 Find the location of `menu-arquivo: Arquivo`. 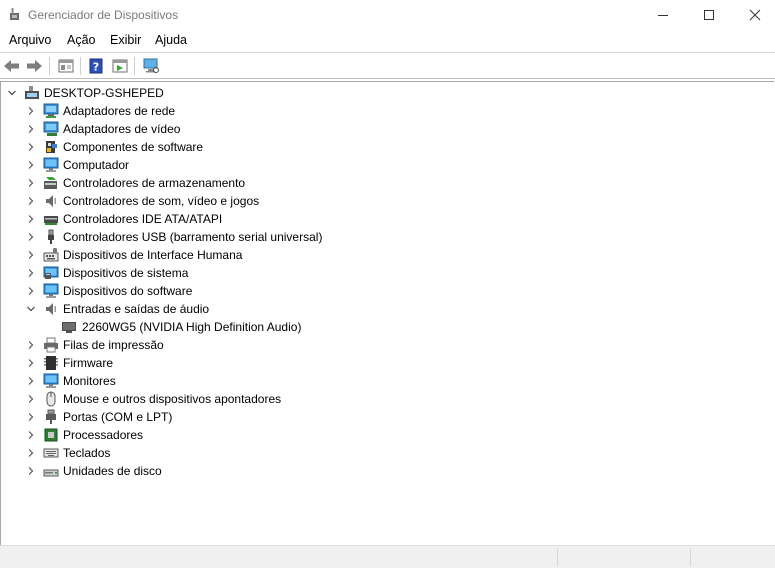

menu-arquivo: Arquivo is located at coordinates (30, 40).